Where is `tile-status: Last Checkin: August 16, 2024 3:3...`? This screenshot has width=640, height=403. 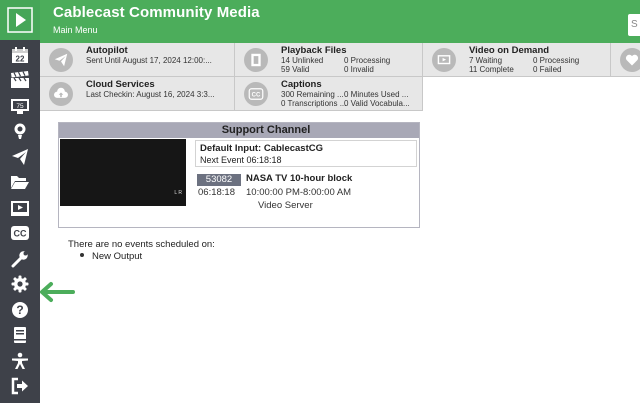 tile-status: Last Checkin: August 16, 2024 3:3... is located at coordinates (150, 94).